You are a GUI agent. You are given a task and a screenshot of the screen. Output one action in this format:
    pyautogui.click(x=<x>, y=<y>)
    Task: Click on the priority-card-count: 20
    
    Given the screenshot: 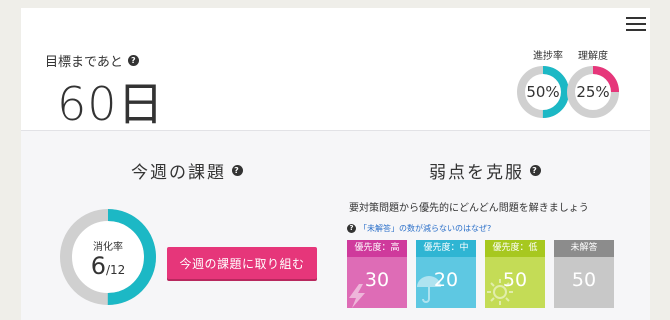 What is the action you would take?
    pyautogui.click(x=446, y=280)
    